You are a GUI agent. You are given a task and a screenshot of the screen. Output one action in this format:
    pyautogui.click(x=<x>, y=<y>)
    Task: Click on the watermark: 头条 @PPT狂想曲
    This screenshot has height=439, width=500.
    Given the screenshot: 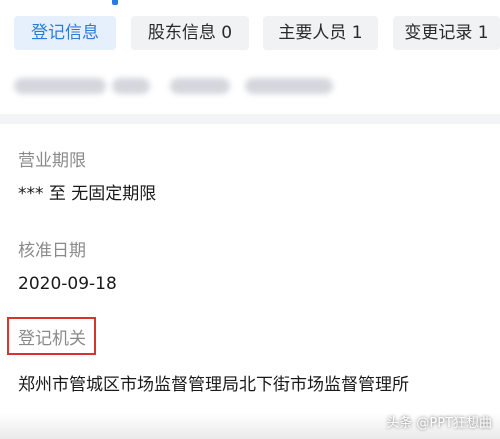 What is the action you would take?
    pyautogui.click(x=439, y=423)
    